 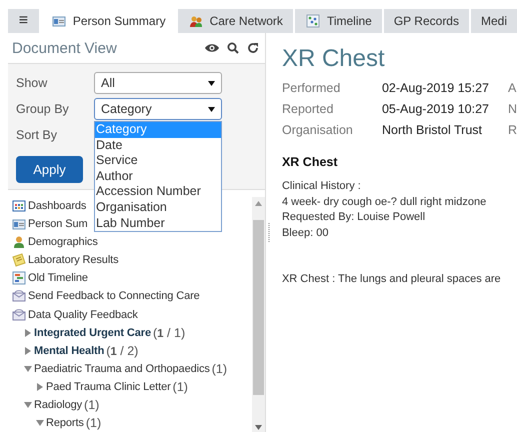 What do you see at coordinates (493, 21) in the screenshot?
I see `tab: Medi` at bounding box center [493, 21].